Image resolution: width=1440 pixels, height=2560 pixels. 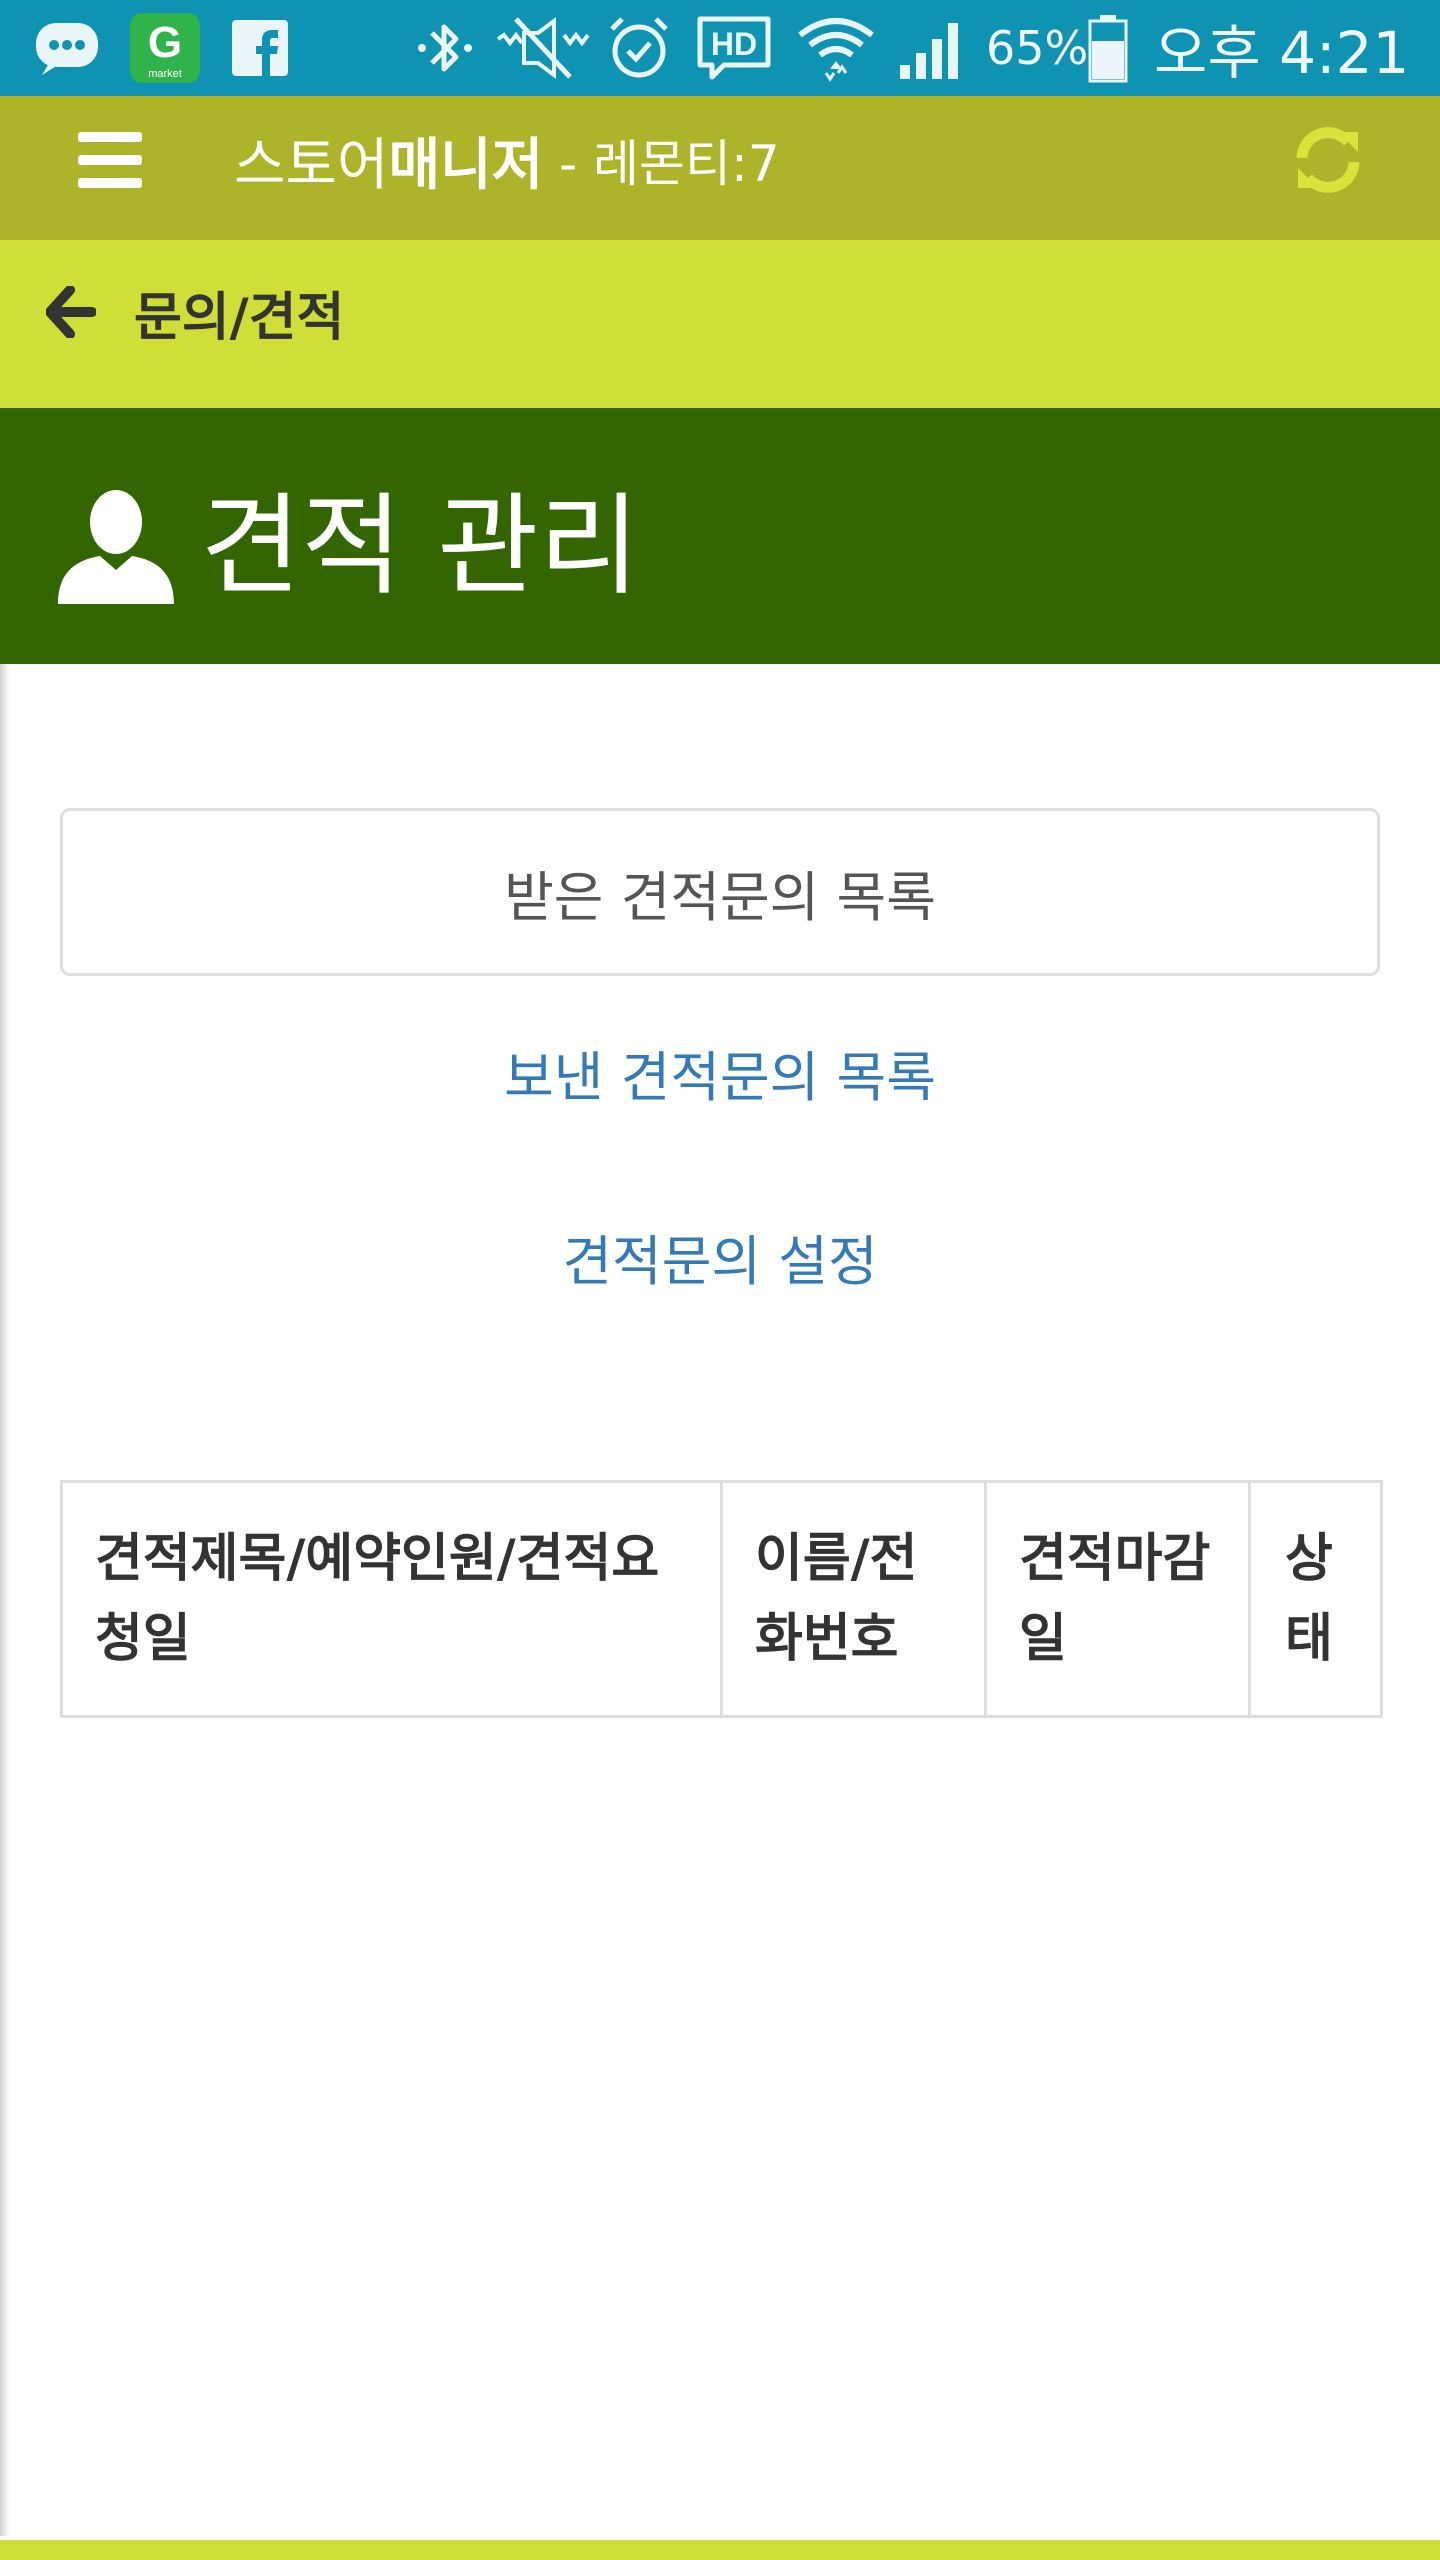 What do you see at coordinates (110, 160) in the screenshot?
I see `hamburger-menu-icon` at bounding box center [110, 160].